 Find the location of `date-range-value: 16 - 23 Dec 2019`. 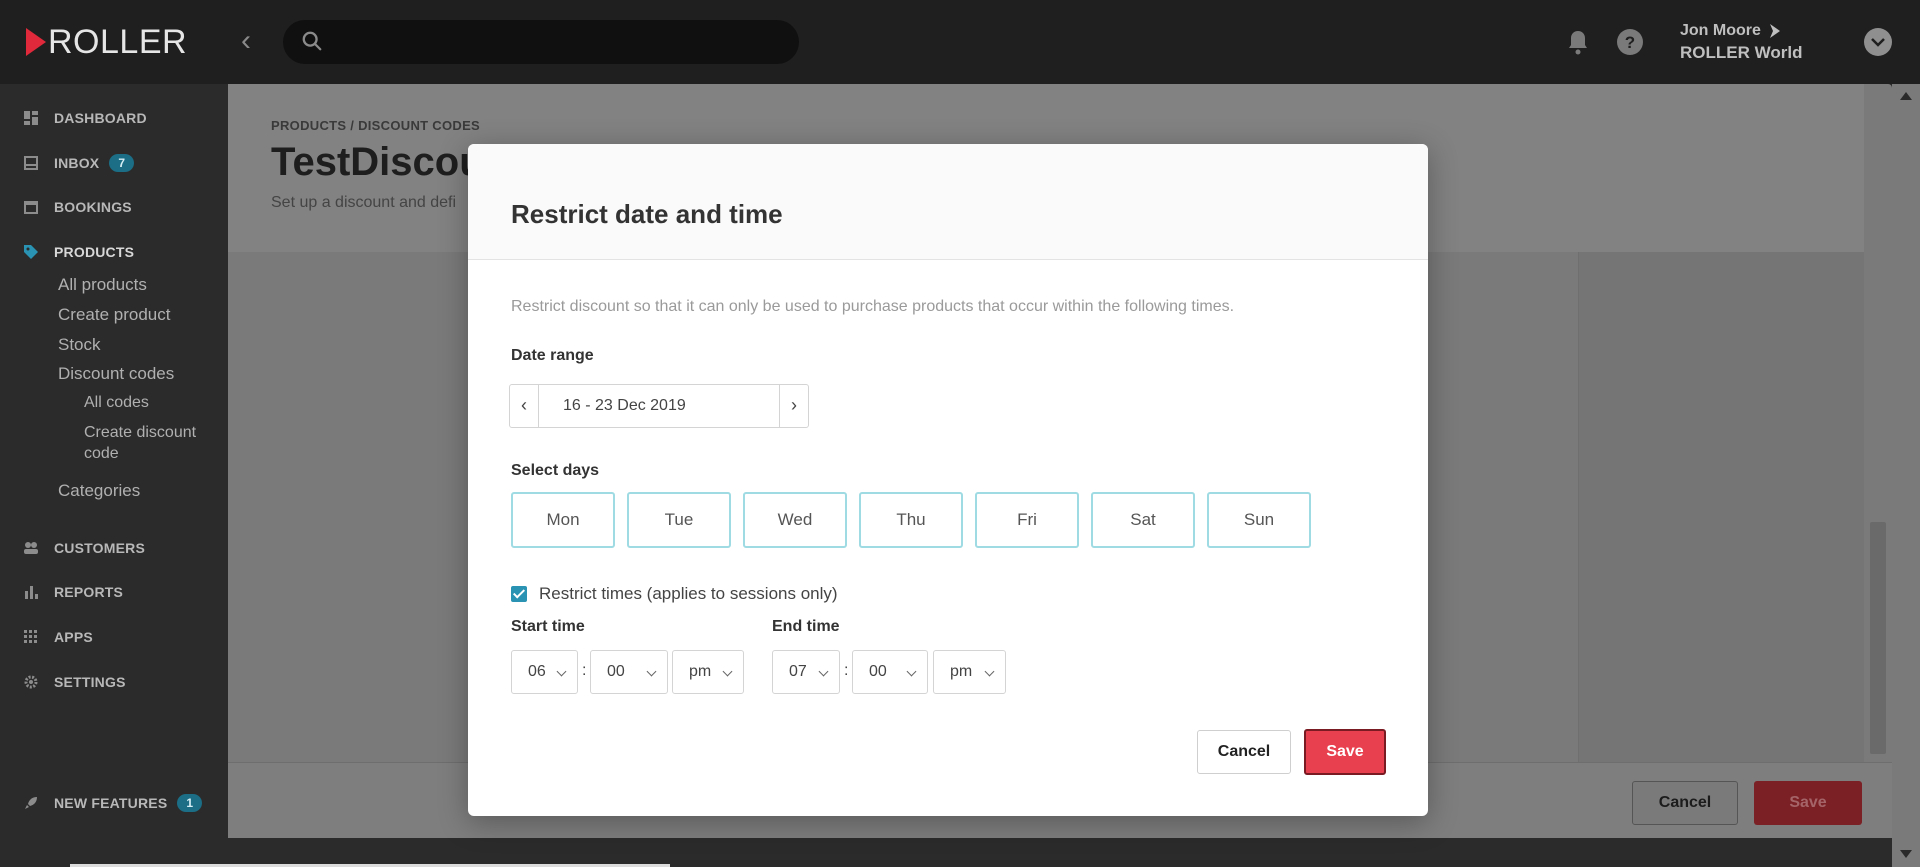

date-range-value: 16 - 23 Dec 2019 is located at coordinates (659, 406).